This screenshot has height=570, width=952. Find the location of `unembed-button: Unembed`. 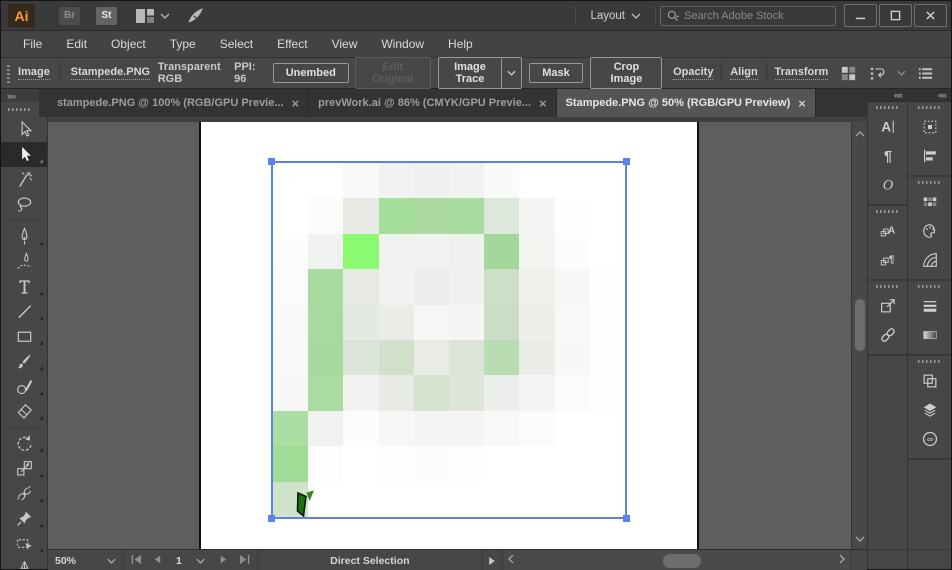

unembed-button: Unembed is located at coordinates (310, 73).